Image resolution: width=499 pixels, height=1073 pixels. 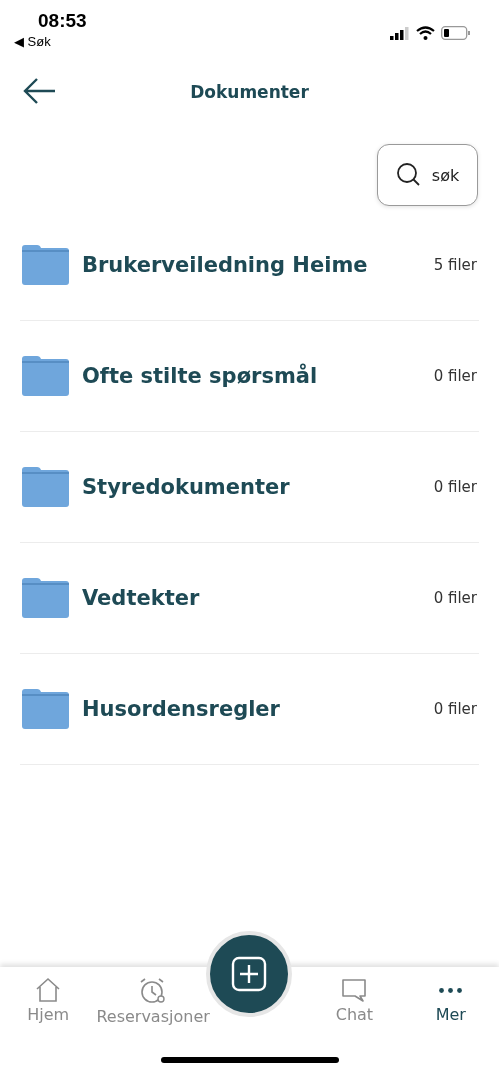 What do you see at coordinates (249, 974) in the screenshot?
I see `plus-icon` at bounding box center [249, 974].